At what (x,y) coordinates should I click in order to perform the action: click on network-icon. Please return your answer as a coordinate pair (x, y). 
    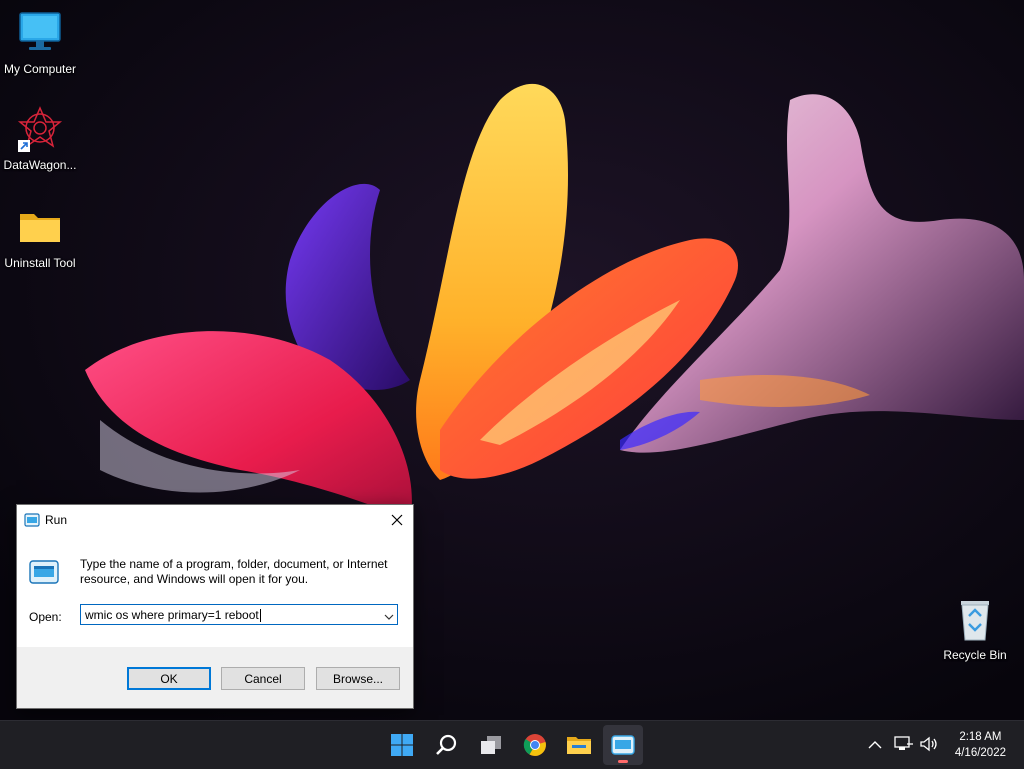
    Looking at the image, I should click on (904, 746).